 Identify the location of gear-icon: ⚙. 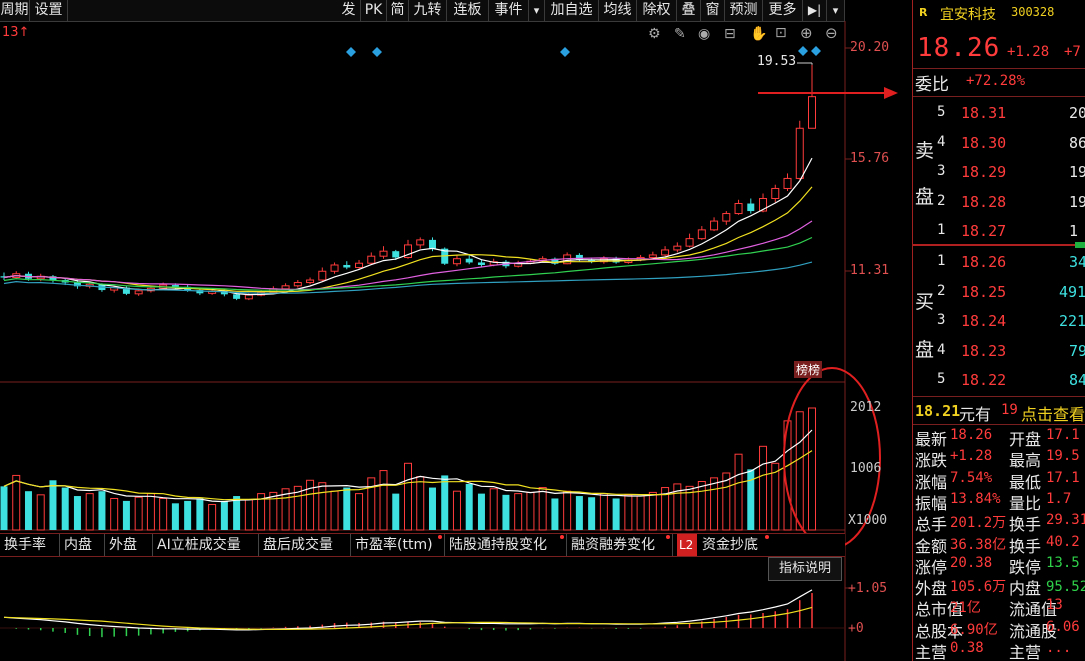
(654, 34).